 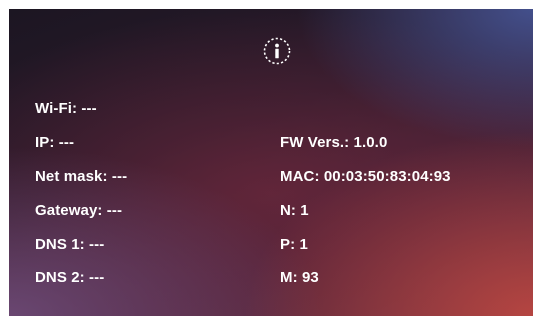 I want to click on ip-label: IP:, so click(x=47, y=142).